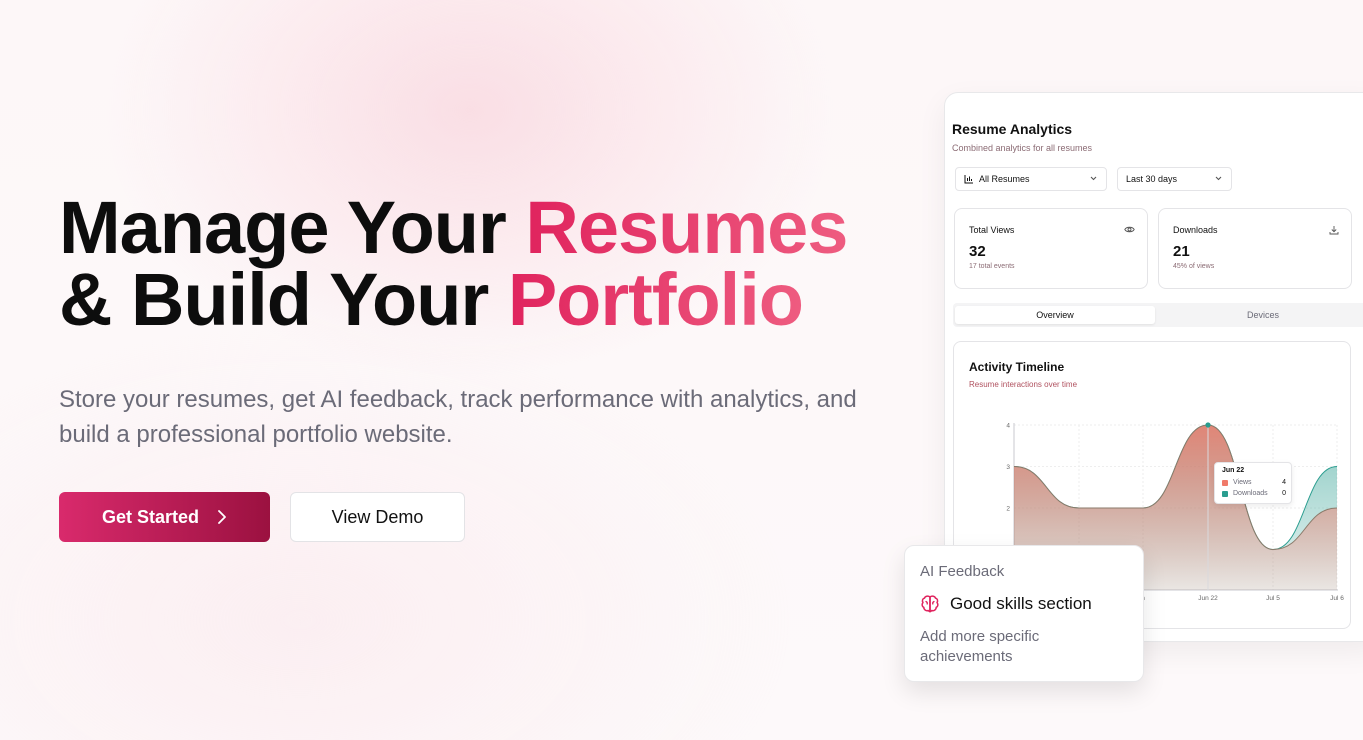  Describe the element at coordinates (1152, 179) in the screenshot. I see `range-filter-value: Last 30 days` at that location.